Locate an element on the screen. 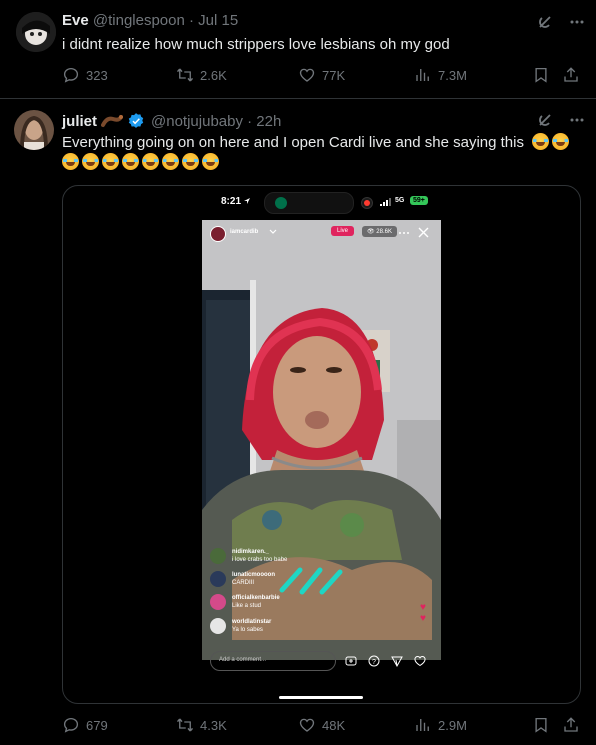  reply-count: 323 is located at coordinates (97, 75).